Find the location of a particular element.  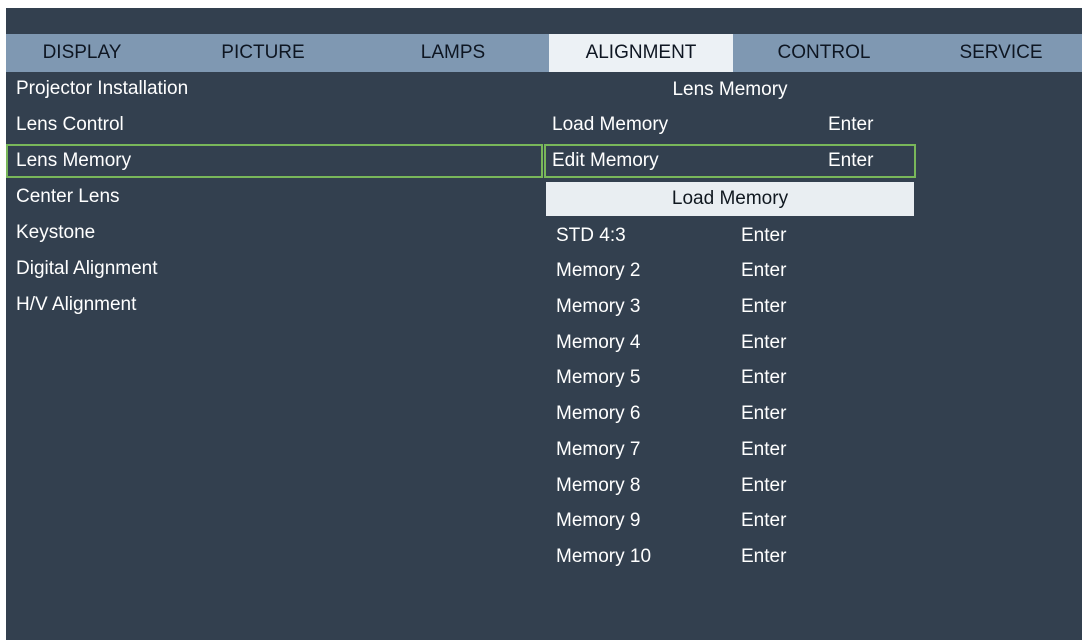

memory-name: Memory 7 is located at coordinates (598, 449).